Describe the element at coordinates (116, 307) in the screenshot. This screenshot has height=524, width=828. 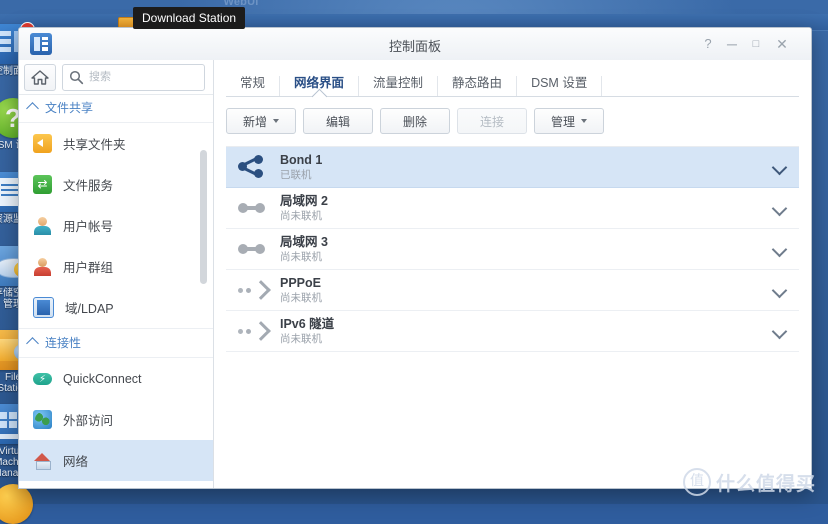
I see `sidebar-item-domain-ldap: 域/LDAP` at that location.